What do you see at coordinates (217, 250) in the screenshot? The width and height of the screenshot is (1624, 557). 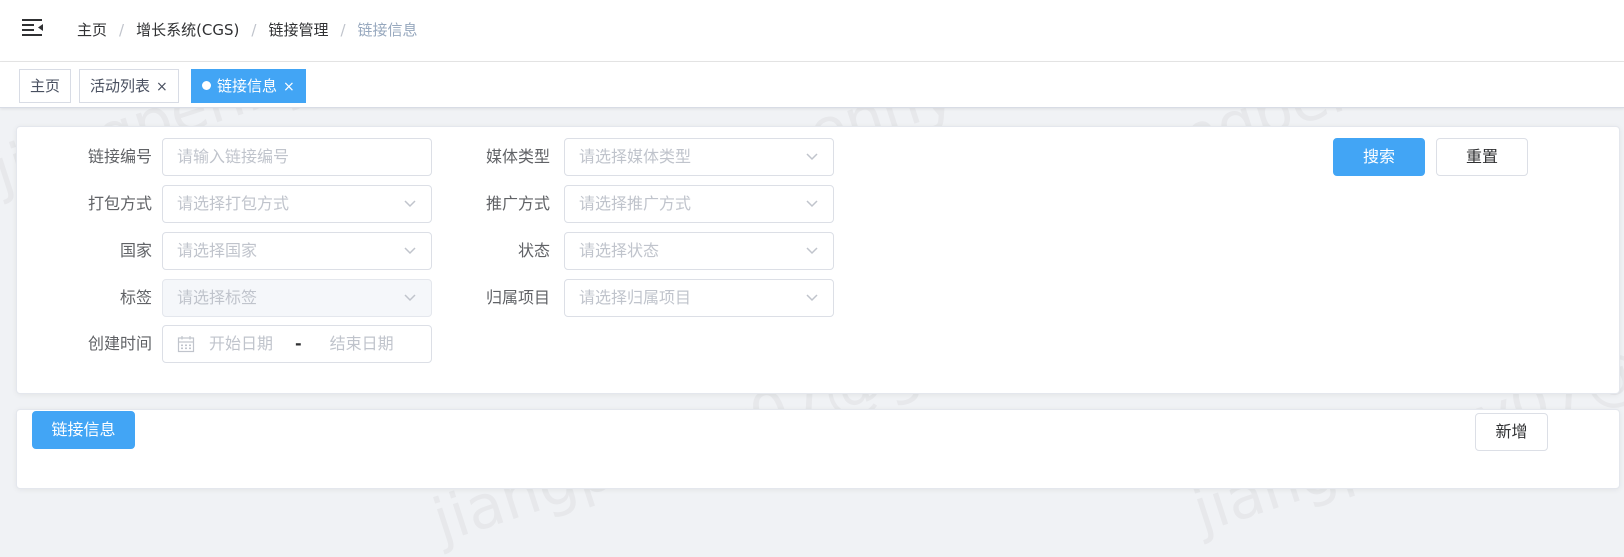 I see `country-placeholder: 请选择国家` at bounding box center [217, 250].